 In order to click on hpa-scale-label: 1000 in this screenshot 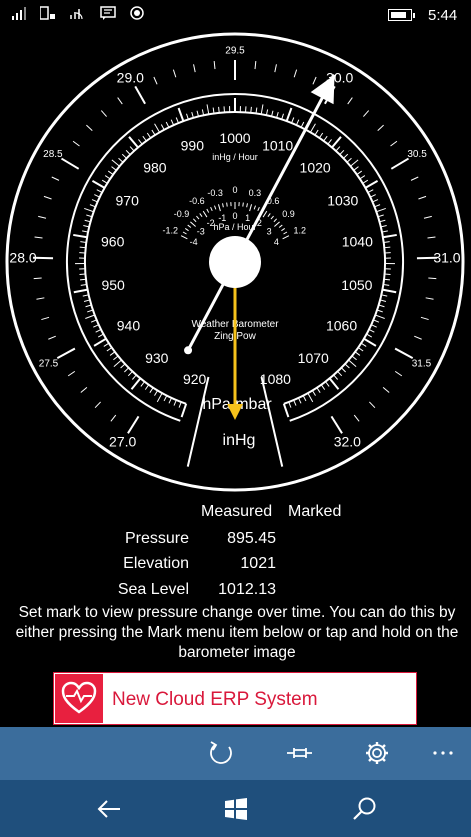, I will do `click(234, 138)`.